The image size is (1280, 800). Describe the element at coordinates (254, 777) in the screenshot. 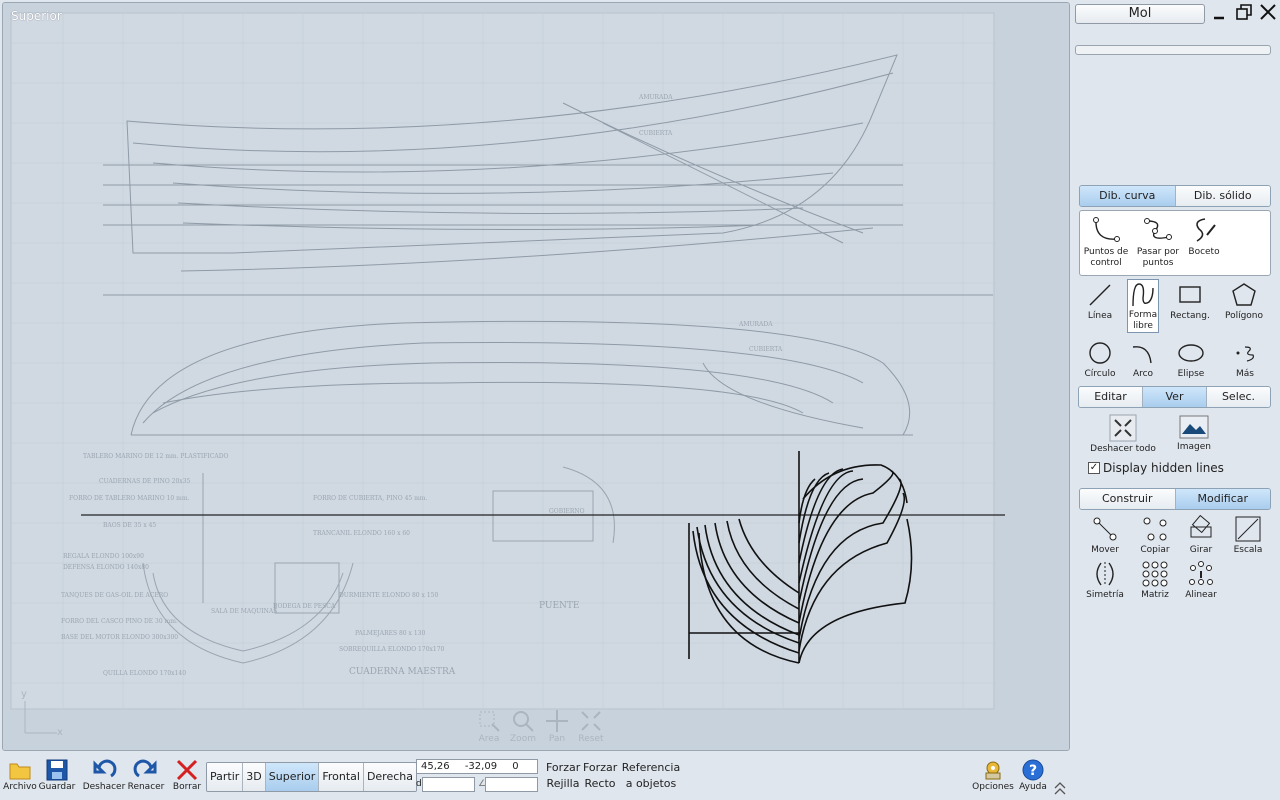

I see `view-3d-button: 3D` at that location.